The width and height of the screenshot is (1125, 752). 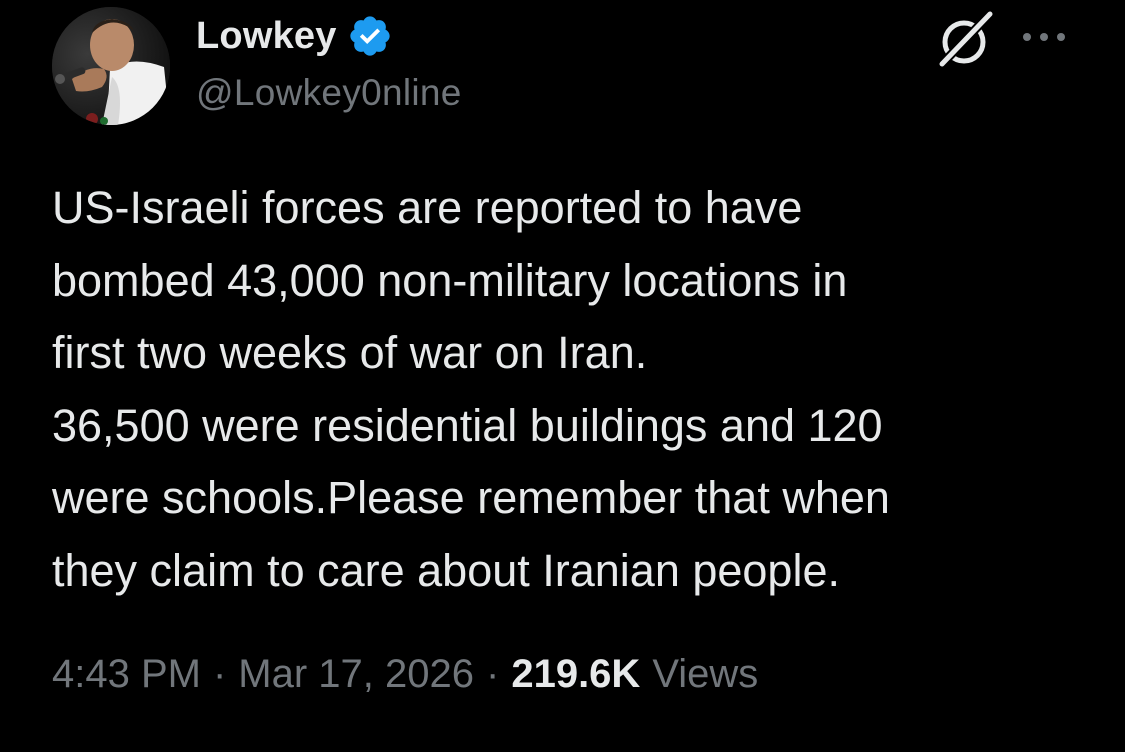 I want to click on tweet-meta: 4:43 PM · Mar 17, 2026 · 219.6K Views, so click(x=405, y=674).